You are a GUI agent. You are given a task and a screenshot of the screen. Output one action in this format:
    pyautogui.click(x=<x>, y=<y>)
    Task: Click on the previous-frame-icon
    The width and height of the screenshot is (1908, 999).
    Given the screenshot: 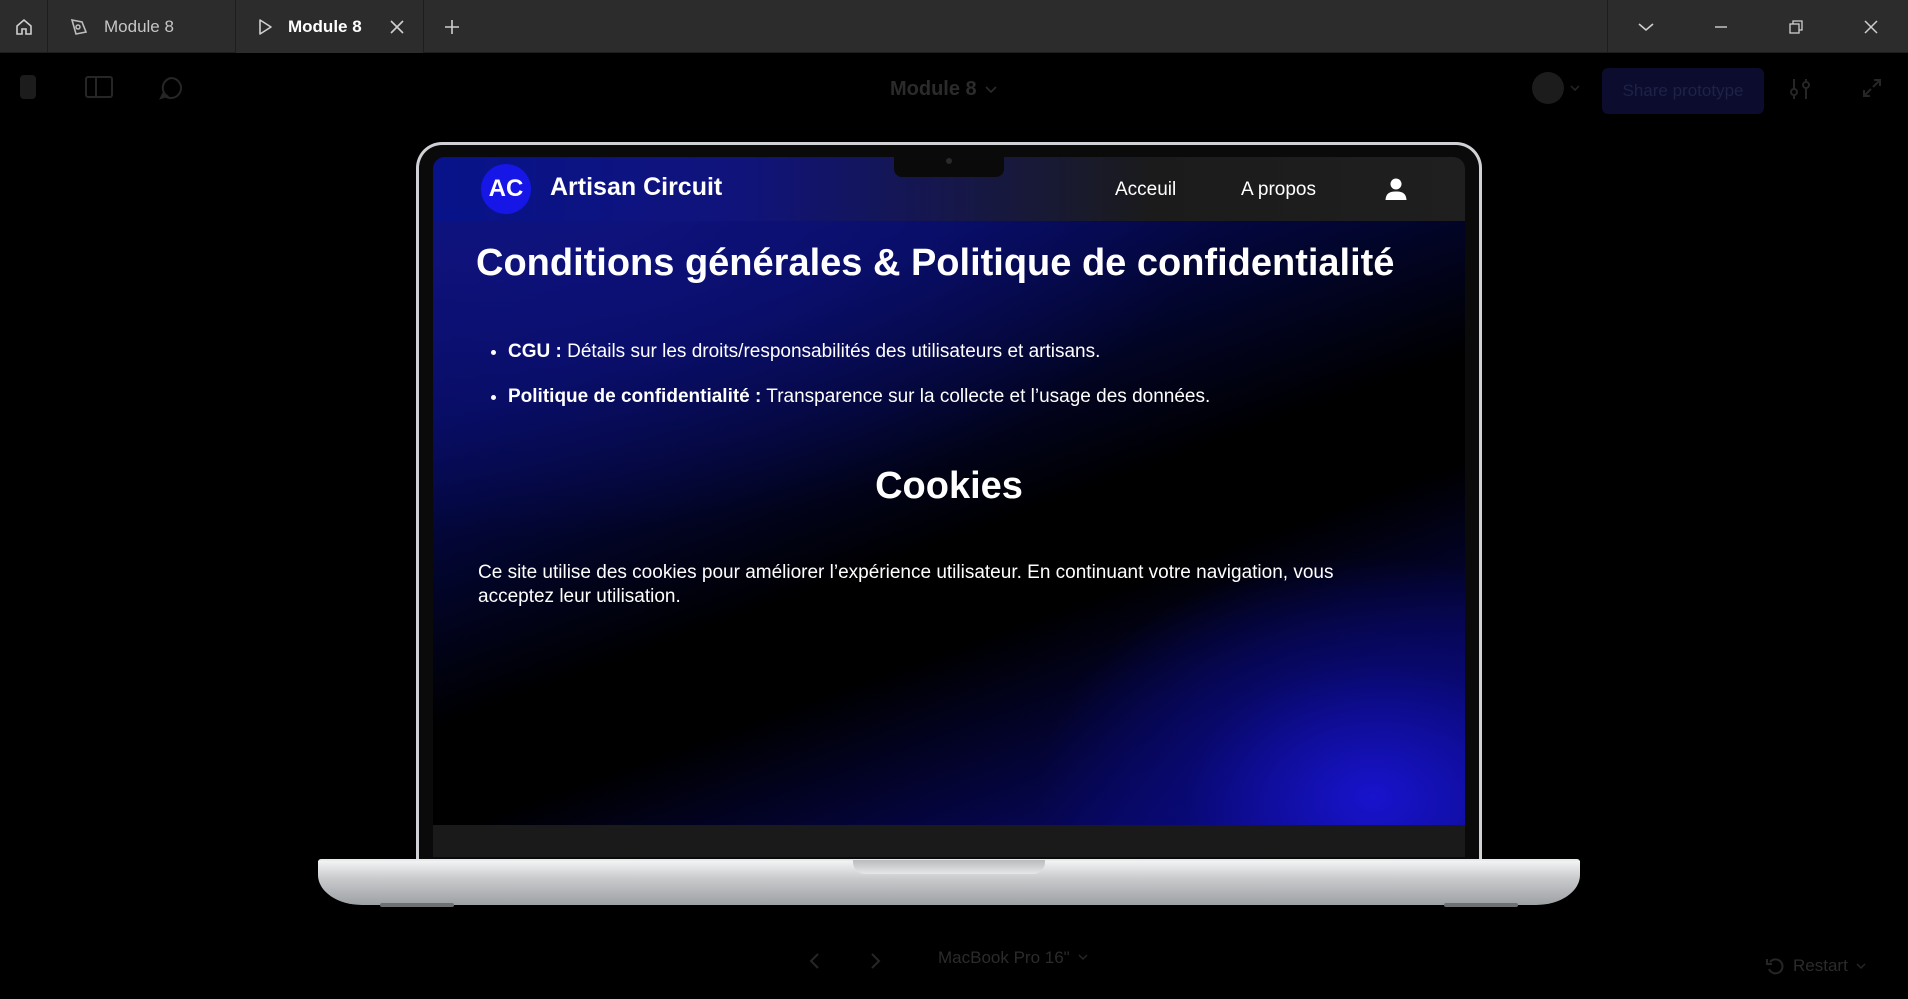 What is the action you would take?
    pyautogui.click(x=814, y=961)
    